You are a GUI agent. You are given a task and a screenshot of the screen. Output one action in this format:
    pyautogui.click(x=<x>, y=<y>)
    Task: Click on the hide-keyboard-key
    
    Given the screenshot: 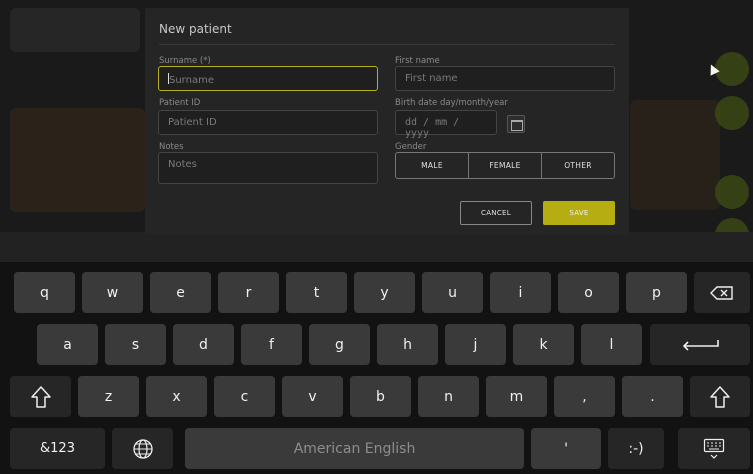 What is the action you would take?
    pyautogui.click(x=714, y=448)
    